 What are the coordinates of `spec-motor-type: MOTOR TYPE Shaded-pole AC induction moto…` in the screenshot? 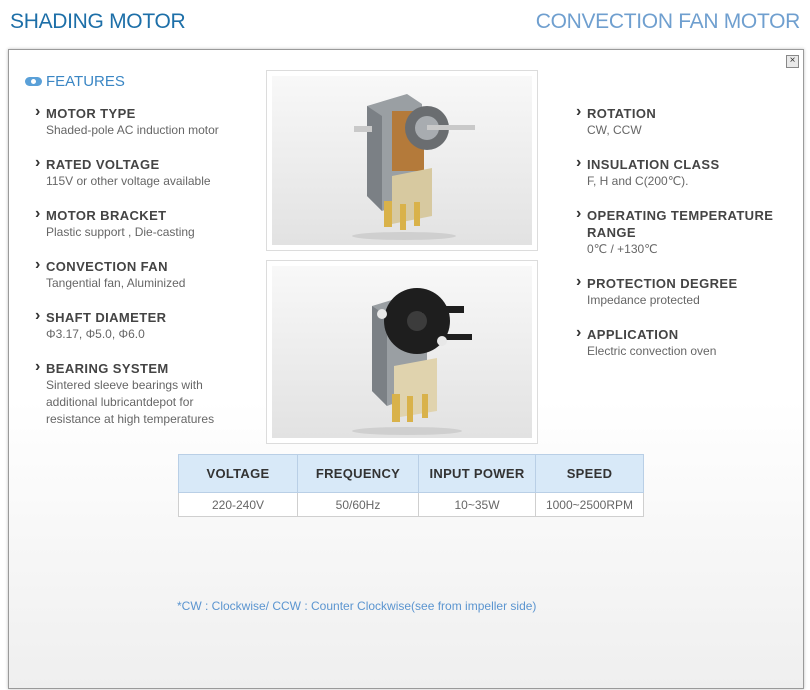 It's located at (127, 121).